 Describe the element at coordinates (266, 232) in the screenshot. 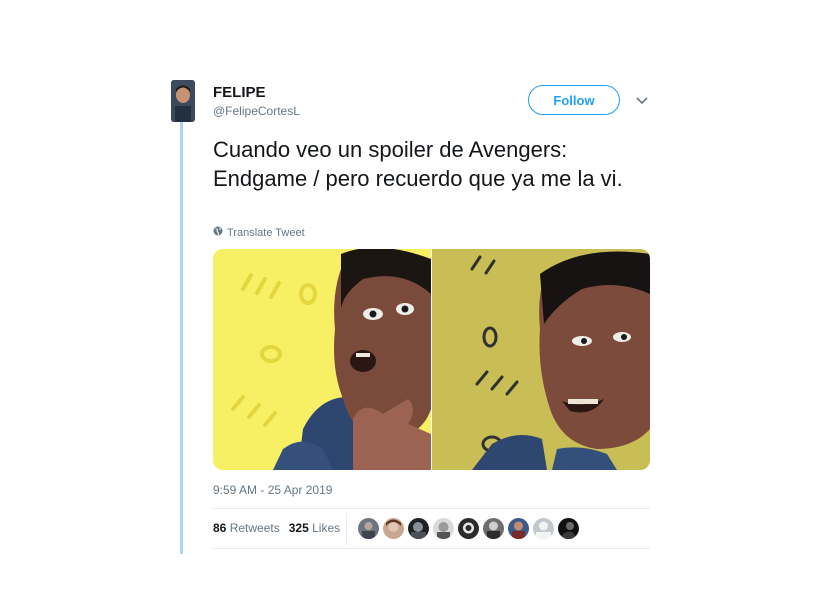

I see `translate-label: Translate Tweet` at that location.